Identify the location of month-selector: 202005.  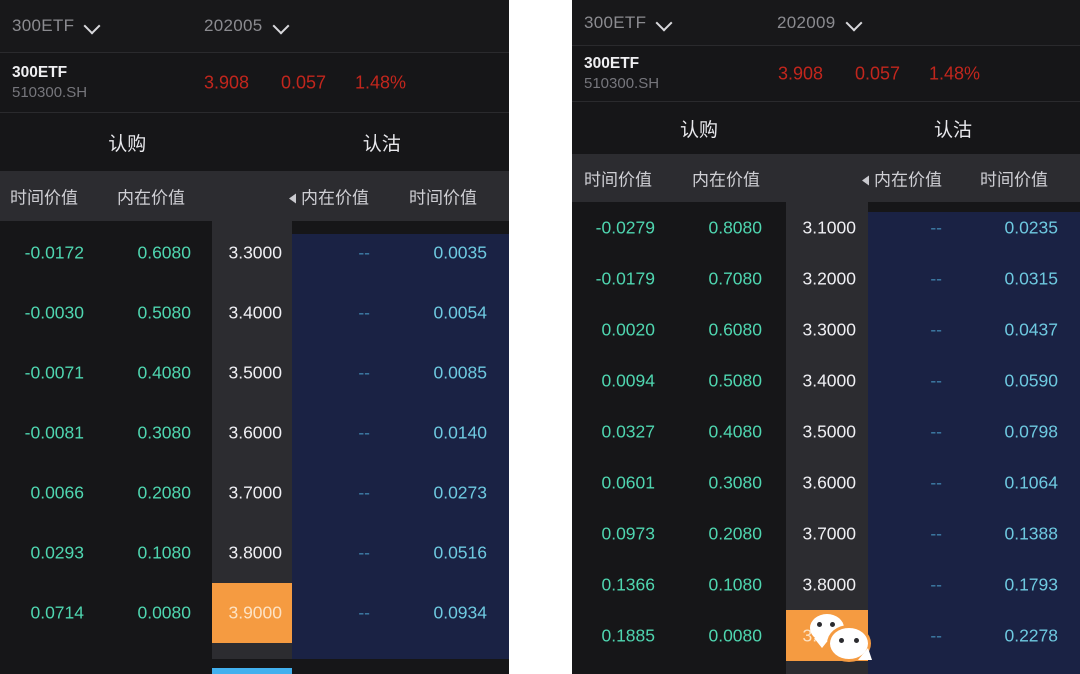
(247, 26).